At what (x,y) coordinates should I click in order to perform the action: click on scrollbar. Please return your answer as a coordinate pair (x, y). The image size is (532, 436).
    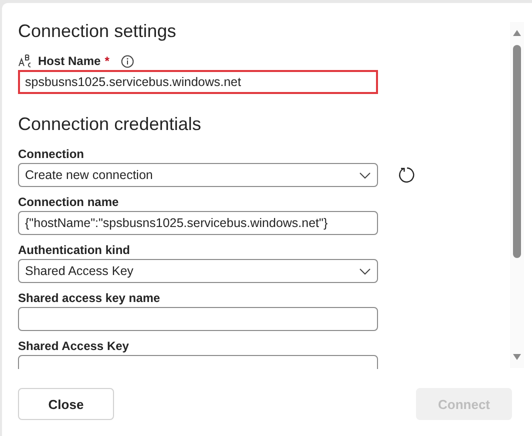
    Looking at the image, I should click on (517, 195).